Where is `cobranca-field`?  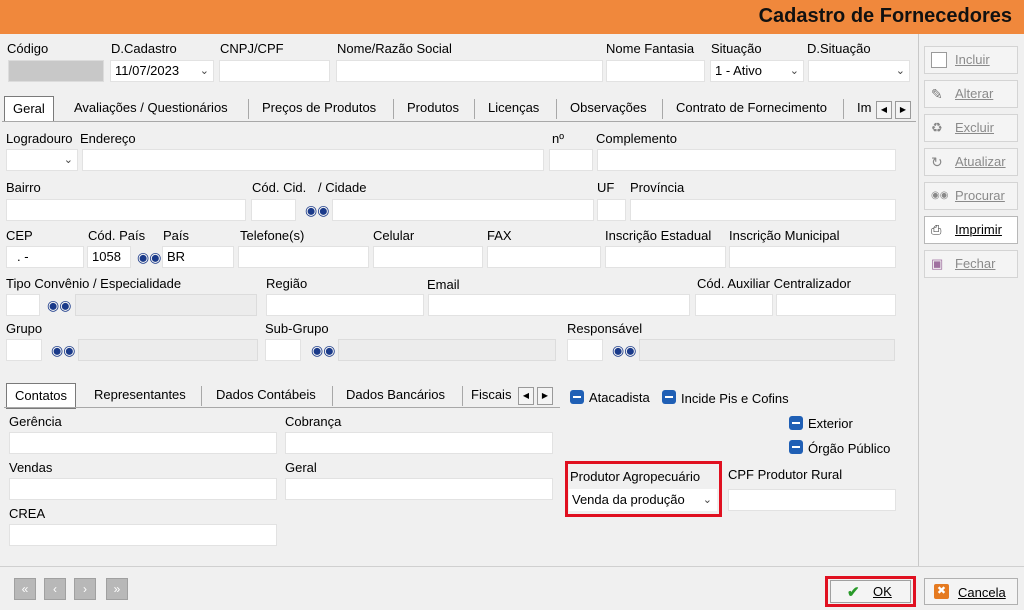 cobranca-field is located at coordinates (419, 443).